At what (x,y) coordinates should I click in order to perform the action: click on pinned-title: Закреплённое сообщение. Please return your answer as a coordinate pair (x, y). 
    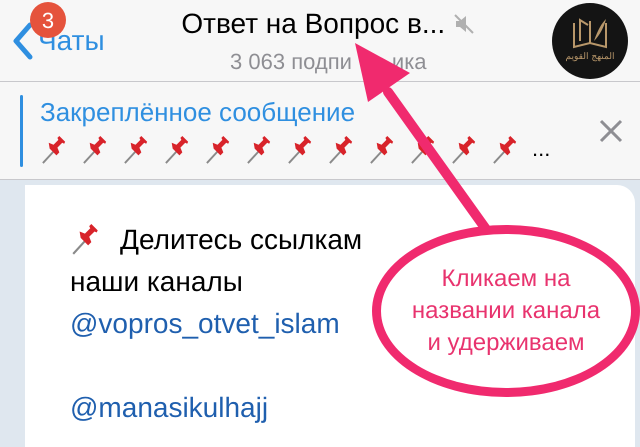
    Looking at the image, I should click on (198, 112).